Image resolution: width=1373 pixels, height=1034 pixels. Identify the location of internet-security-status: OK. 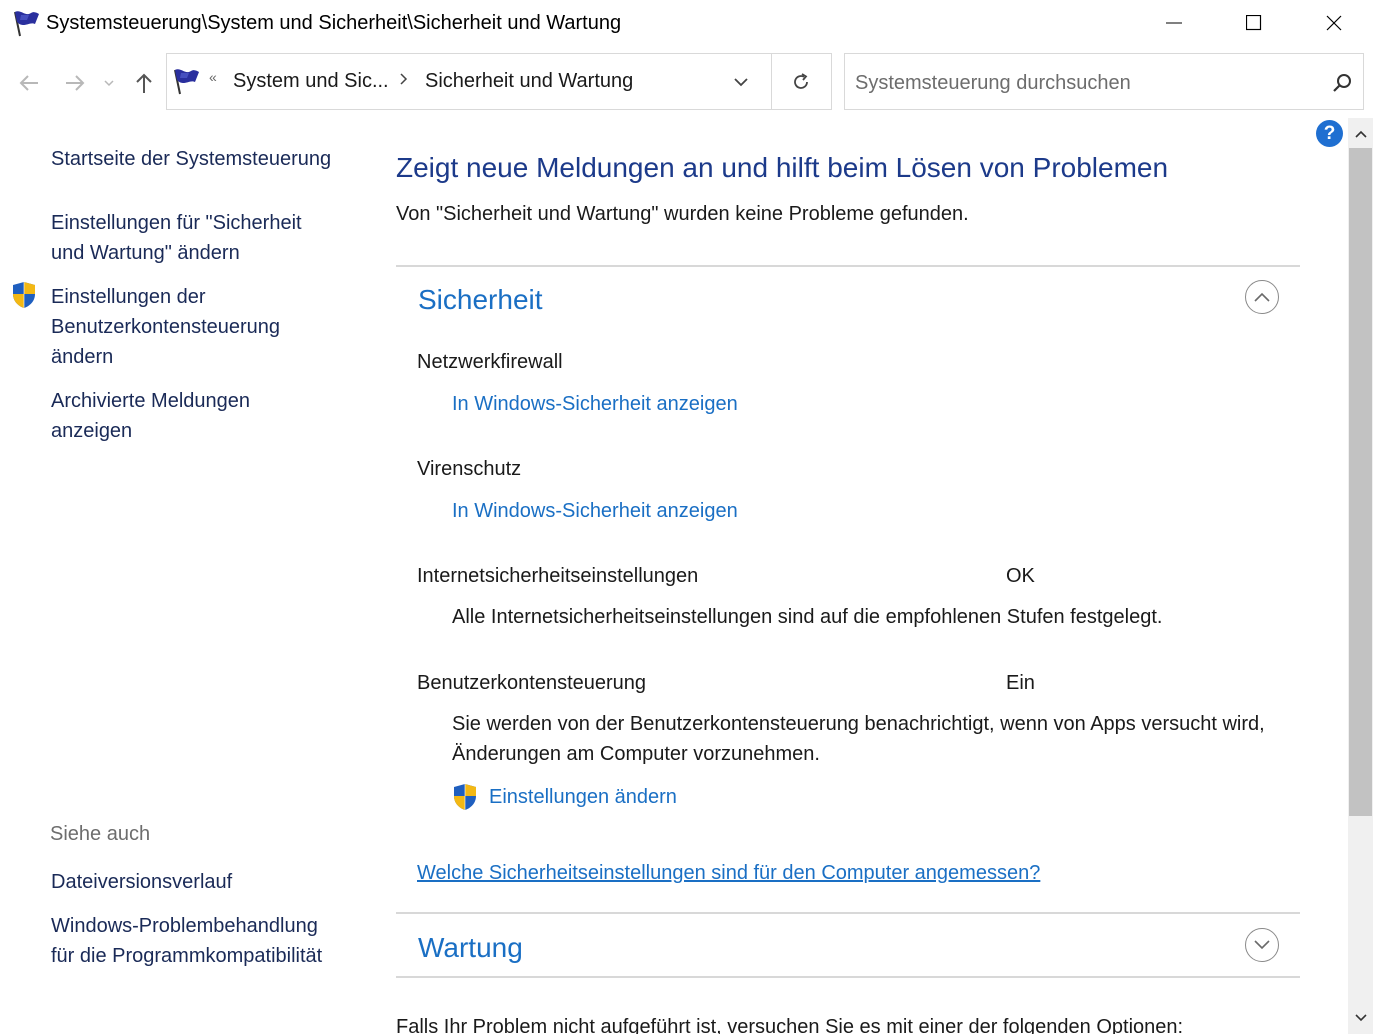
(1020, 576).